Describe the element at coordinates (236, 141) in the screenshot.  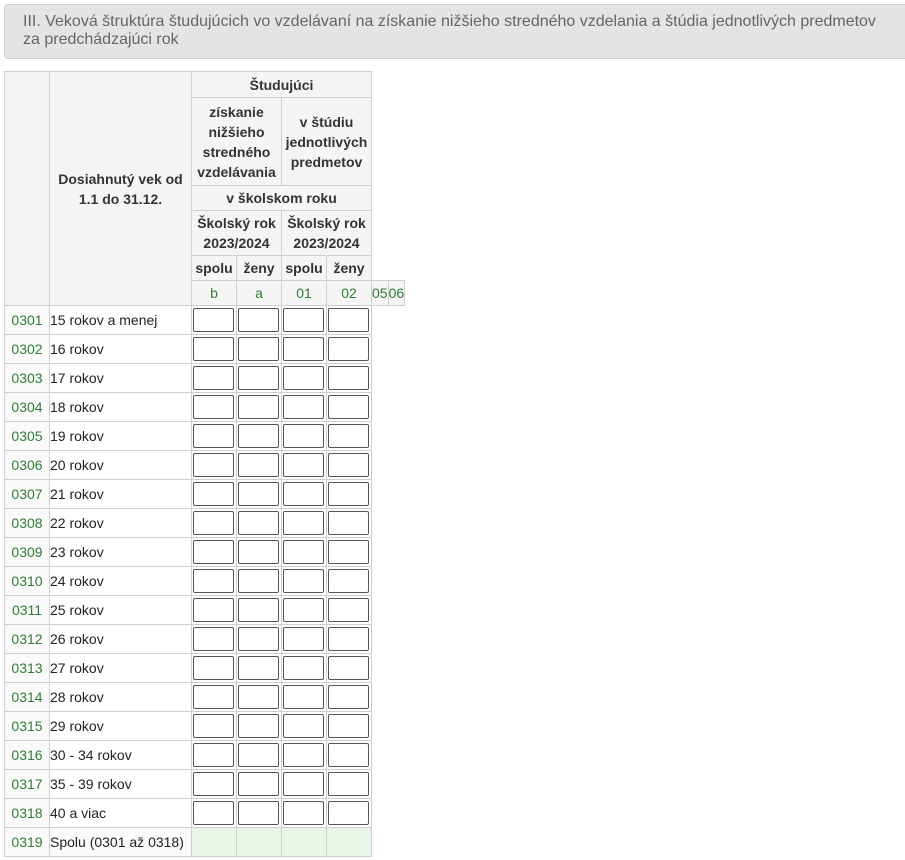
I see `lower-secondary-header: získanie nižšieho stredného vzdelávania` at that location.